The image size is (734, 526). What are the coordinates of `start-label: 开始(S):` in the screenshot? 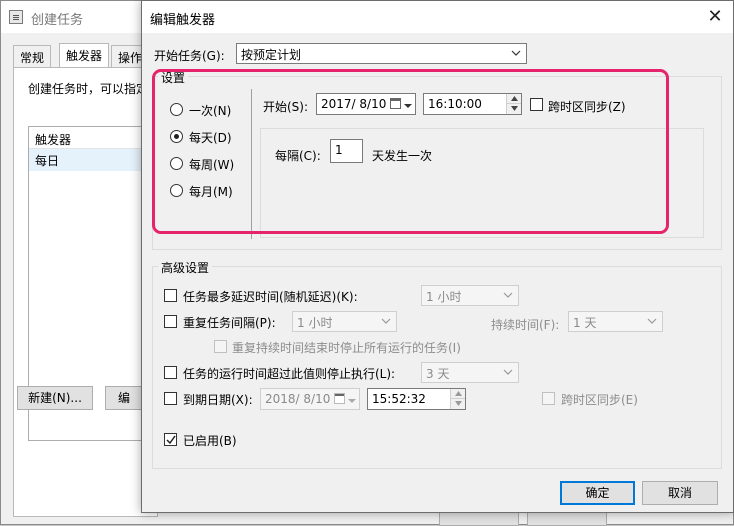 It's located at (286, 107).